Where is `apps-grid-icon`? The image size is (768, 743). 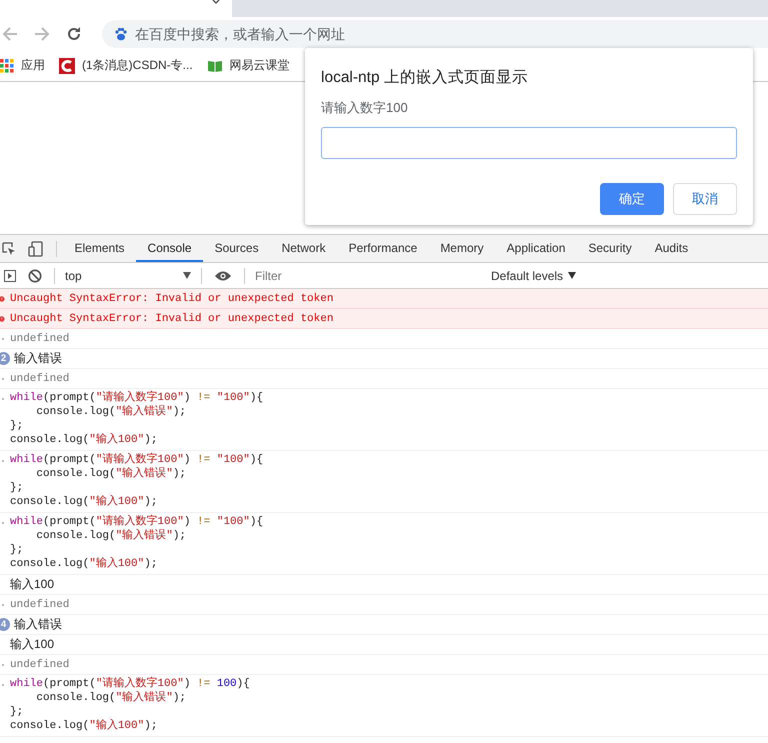 apps-grid-icon is located at coordinates (7, 65).